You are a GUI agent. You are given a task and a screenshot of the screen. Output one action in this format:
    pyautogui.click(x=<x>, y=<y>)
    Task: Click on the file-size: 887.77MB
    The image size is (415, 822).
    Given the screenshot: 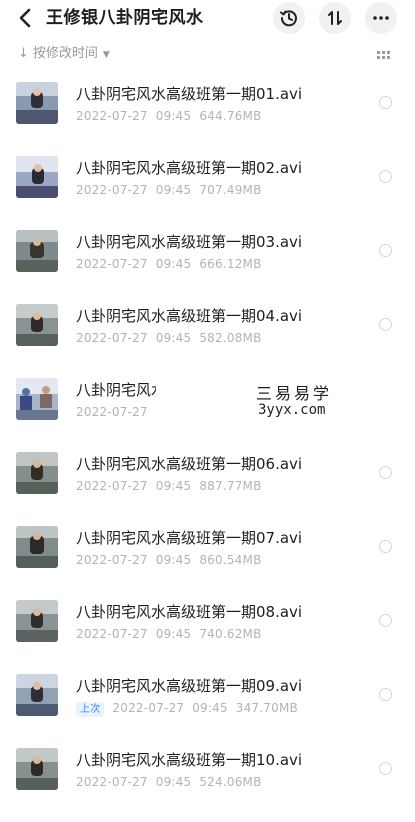 What is the action you would take?
    pyautogui.click(x=230, y=486)
    